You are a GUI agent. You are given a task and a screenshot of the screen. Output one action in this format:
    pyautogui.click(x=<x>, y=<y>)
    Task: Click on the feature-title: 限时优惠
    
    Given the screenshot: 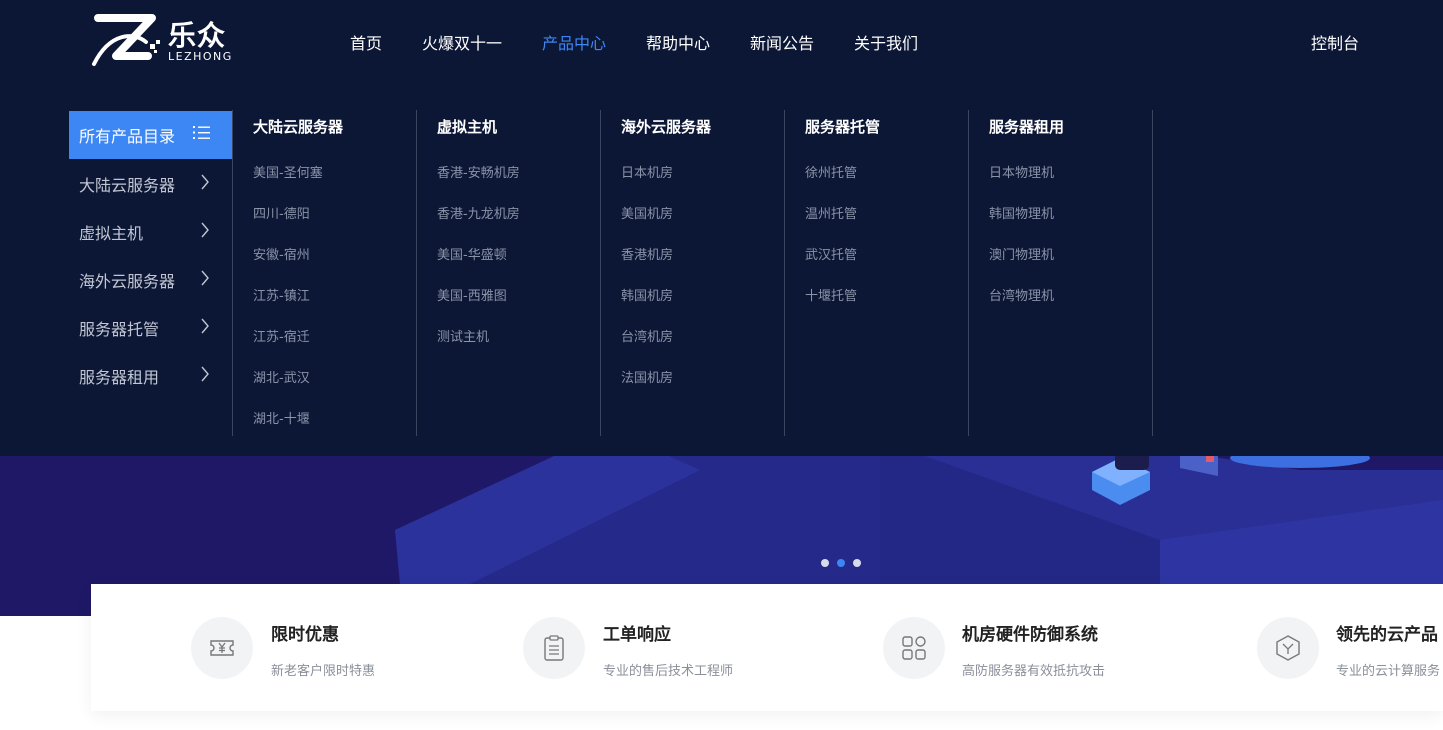 What is the action you would take?
    pyautogui.click(x=305, y=635)
    